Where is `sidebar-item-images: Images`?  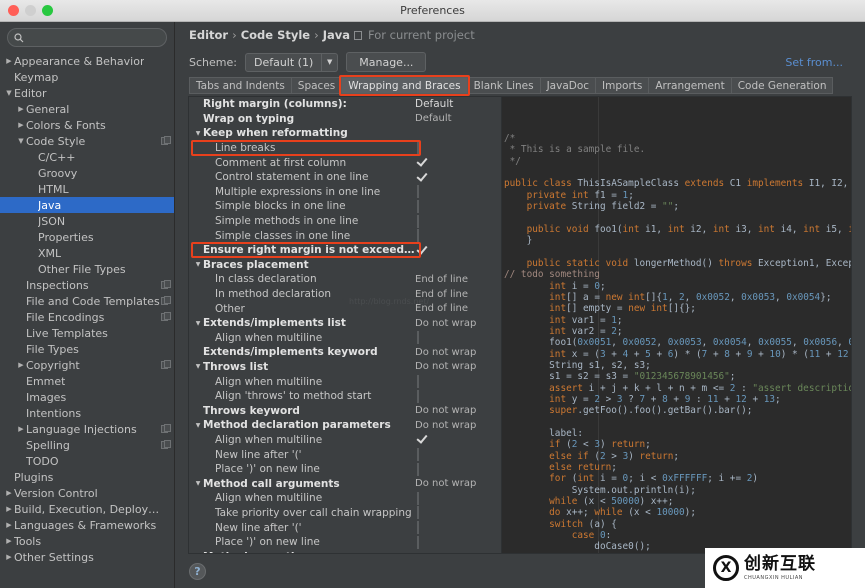 sidebar-item-images: Images is located at coordinates (87, 397).